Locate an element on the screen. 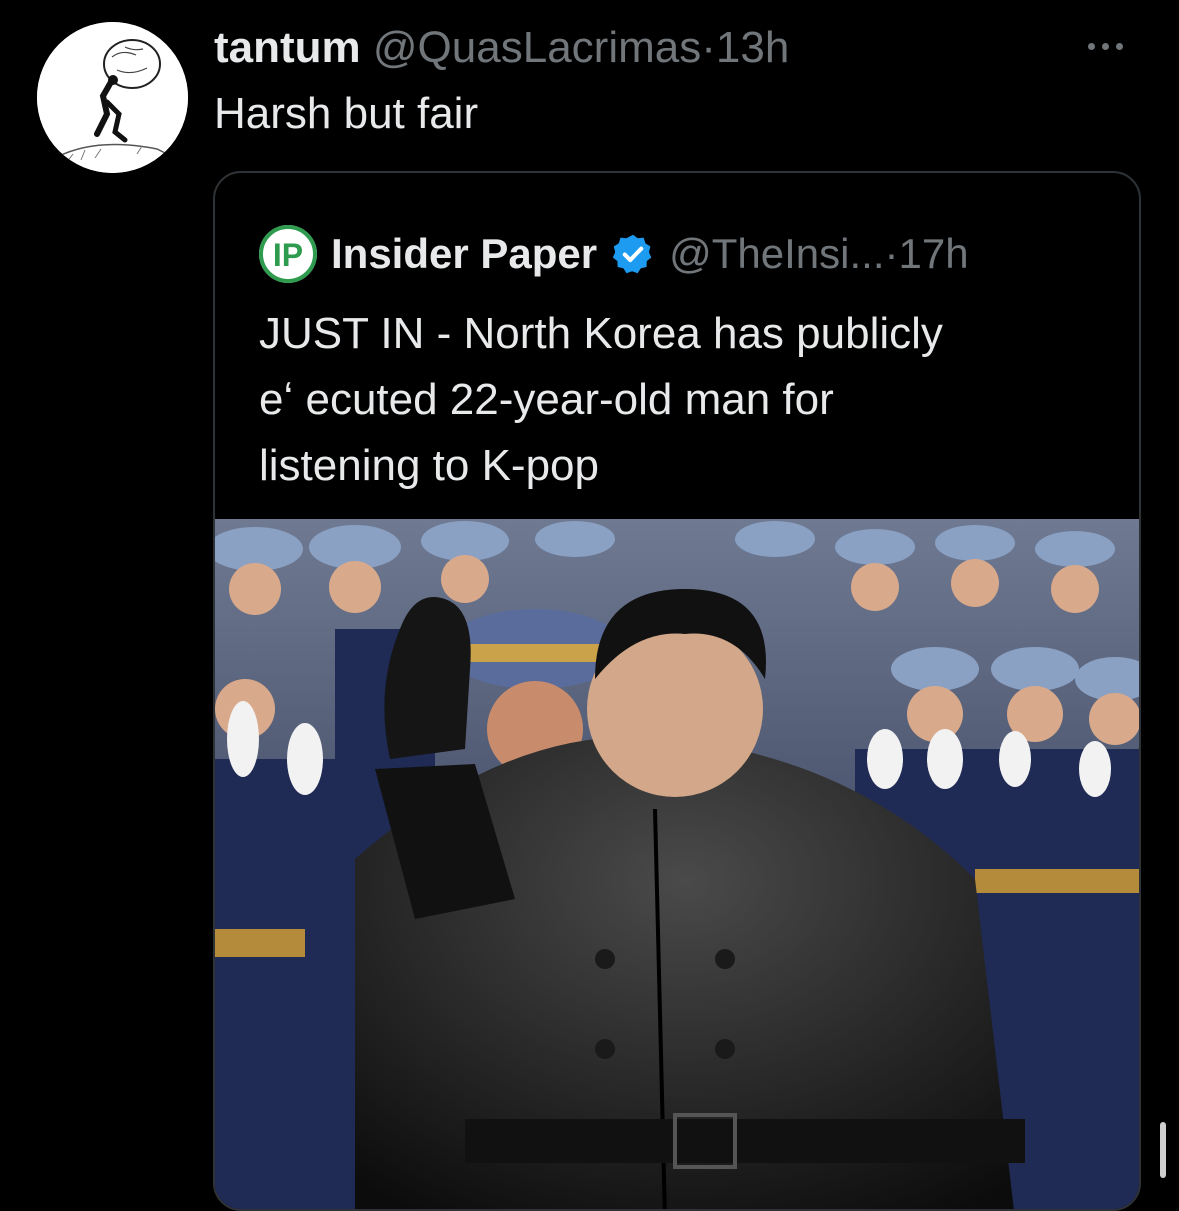 This screenshot has height=1211, width=1179. quoted-tweet-header: IP Insider Paper @TheInsi... · 17h is located at coordinates (614, 254).